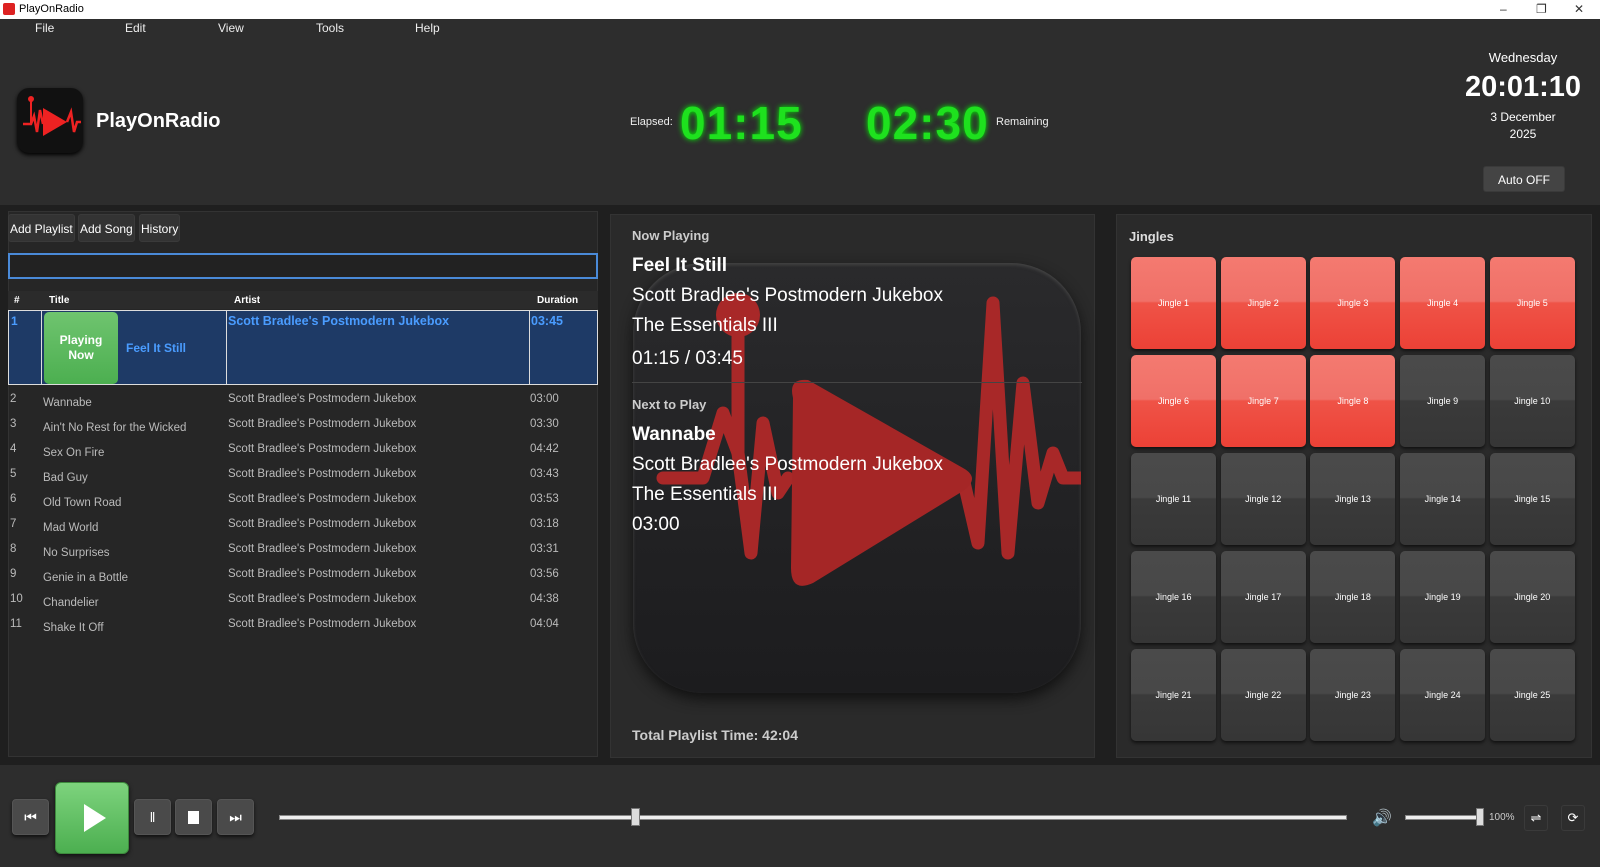  What do you see at coordinates (50, 120) in the screenshot?
I see `app-logo` at bounding box center [50, 120].